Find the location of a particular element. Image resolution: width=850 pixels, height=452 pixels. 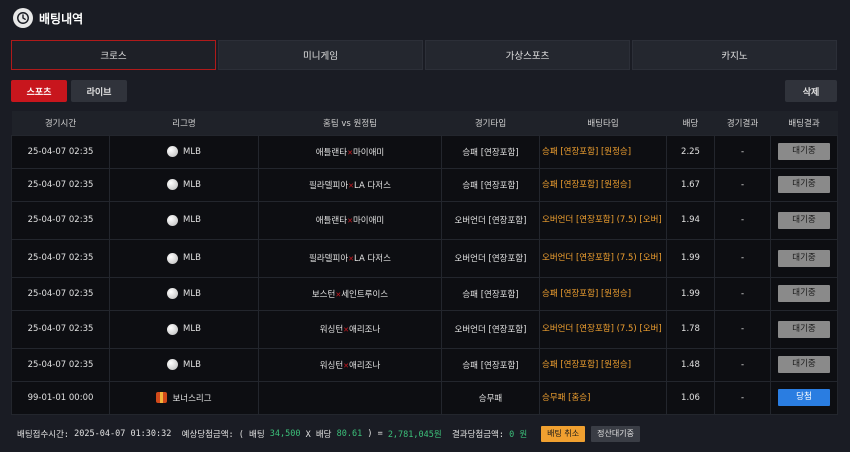

bet-type: 승무패 [홈승] is located at coordinates (603, 397).